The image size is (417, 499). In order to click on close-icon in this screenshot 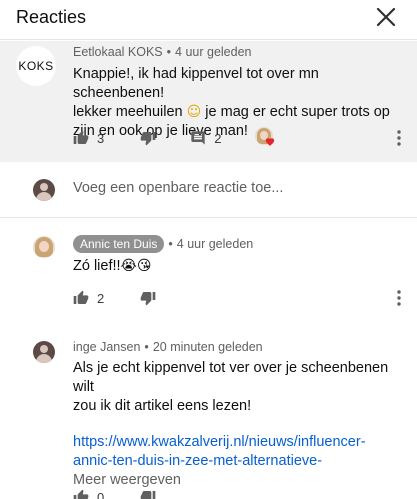, I will do `click(386, 17)`.